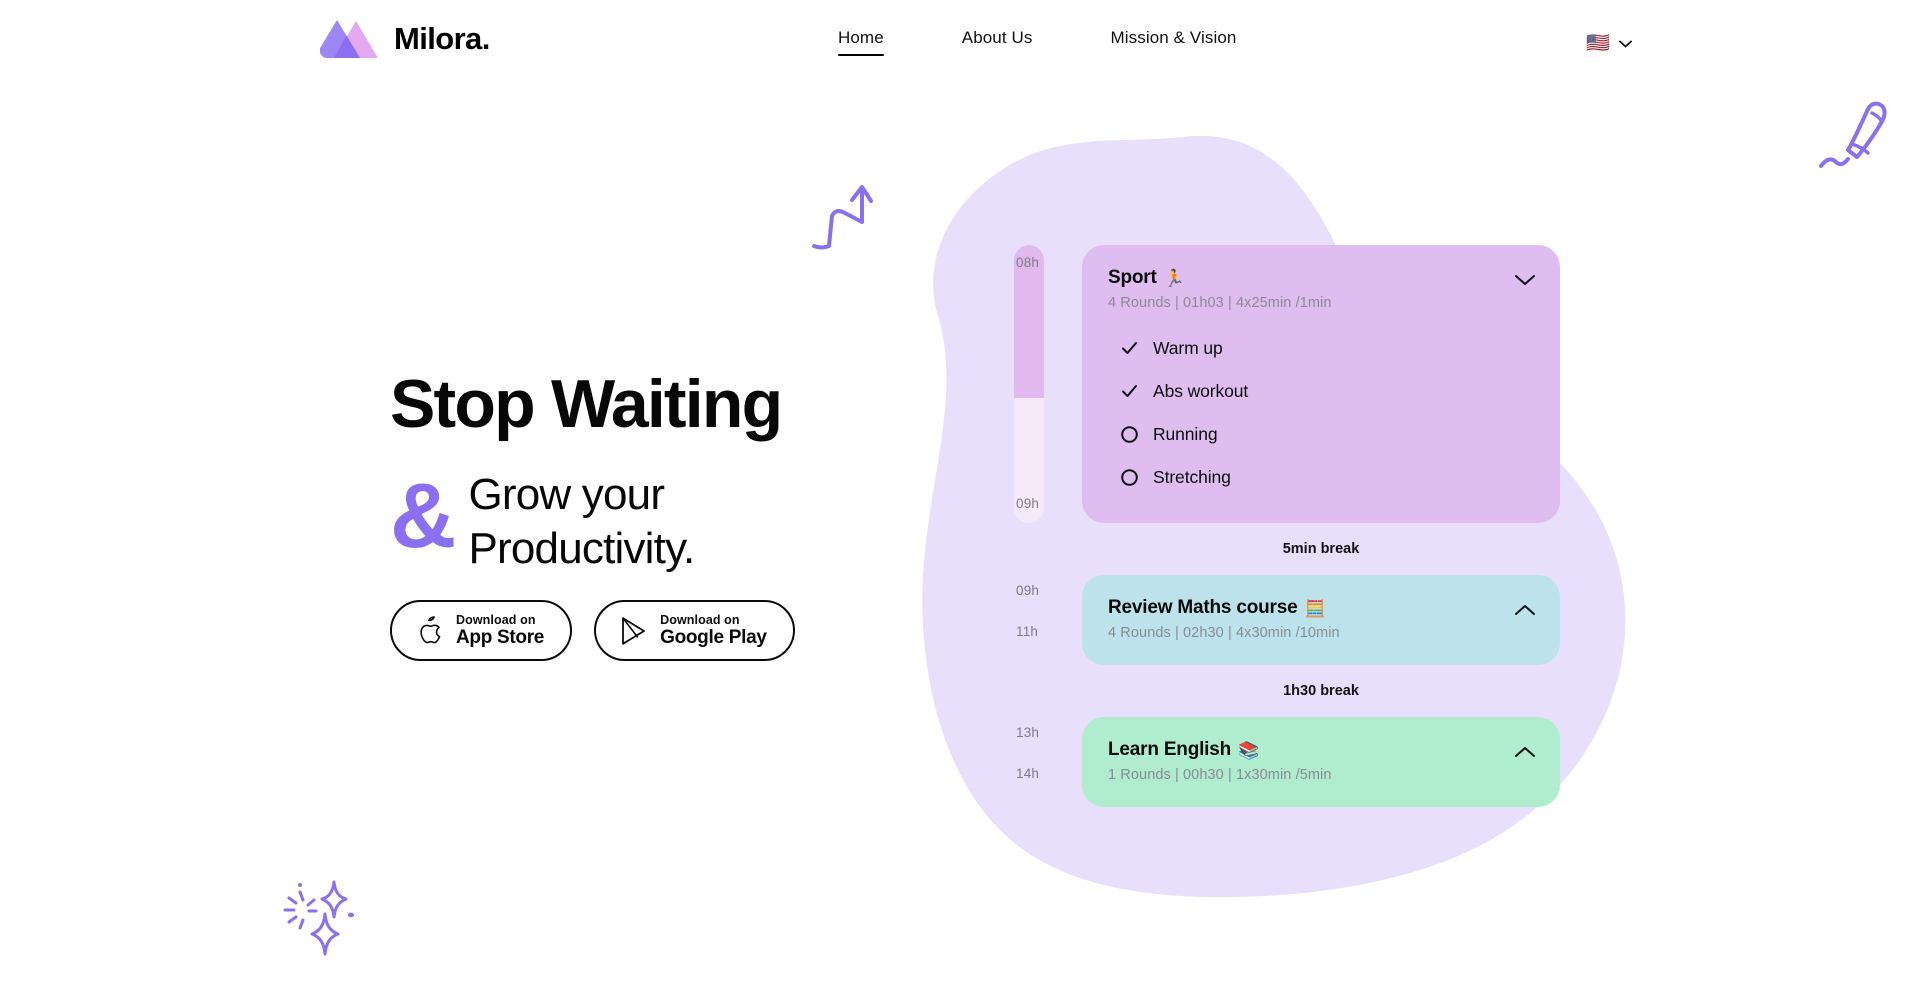 The width and height of the screenshot is (1920, 990). I want to click on sport-task-list: Warm up Abs workout Running Stretching, so click(1321, 413).